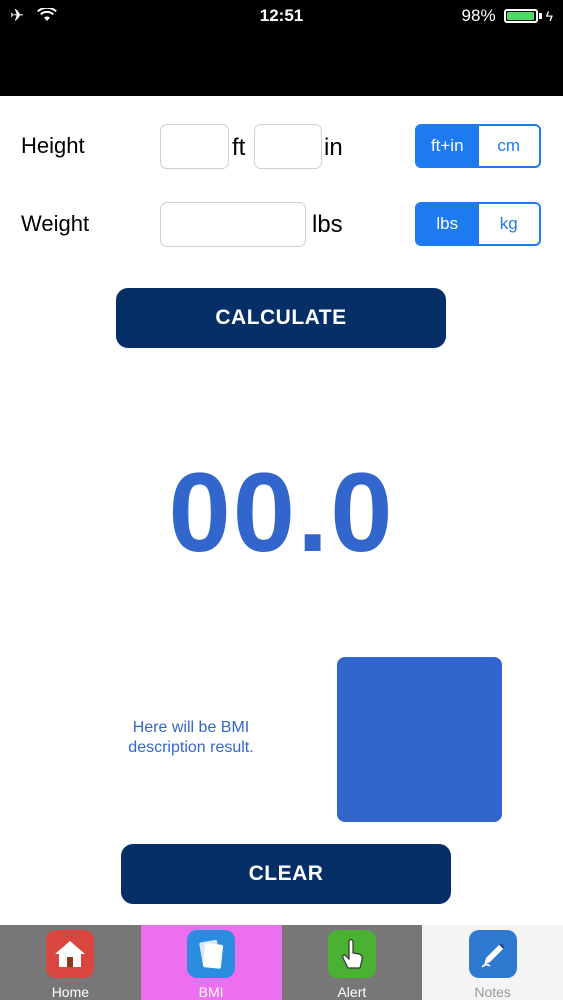 This screenshot has height=1000, width=563. What do you see at coordinates (447, 224) in the screenshot?
I see `weight-unit-lbs: lbs` at bounding box center [447, 224].